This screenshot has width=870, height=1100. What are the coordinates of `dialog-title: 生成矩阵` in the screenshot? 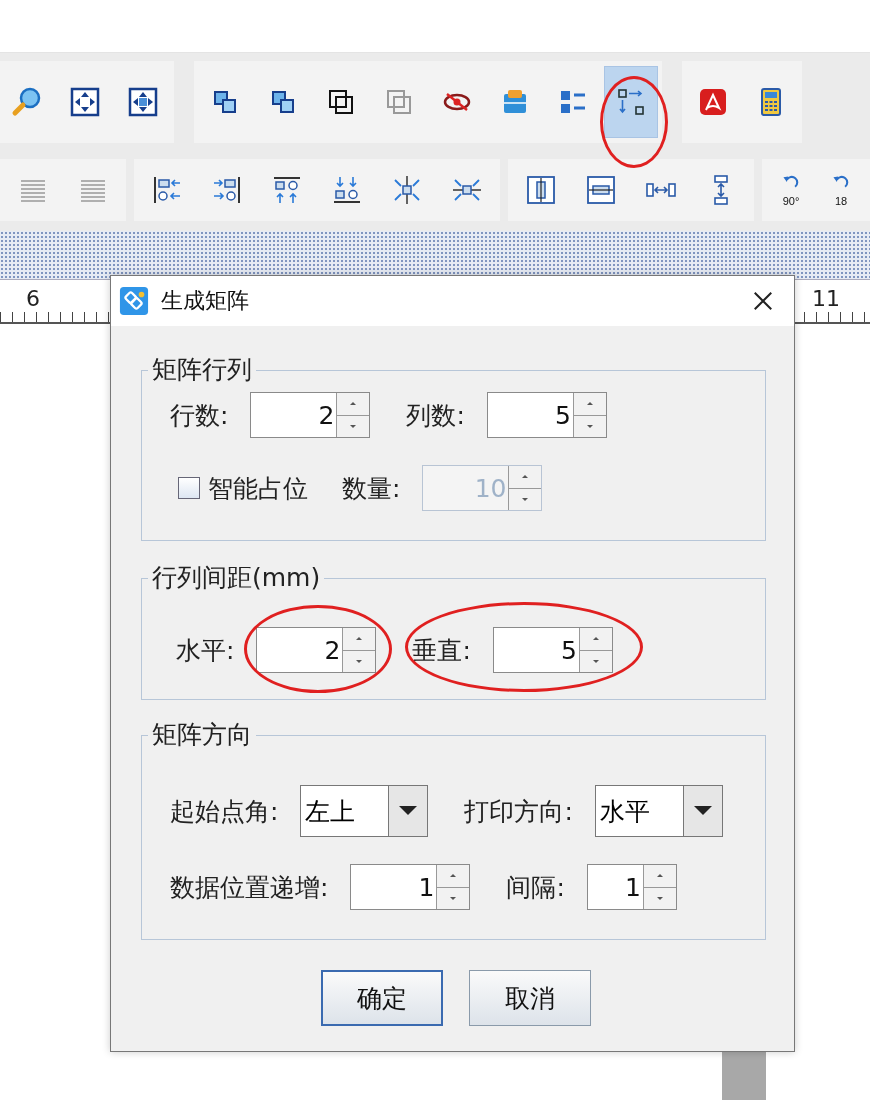 It's located at (205, 301).